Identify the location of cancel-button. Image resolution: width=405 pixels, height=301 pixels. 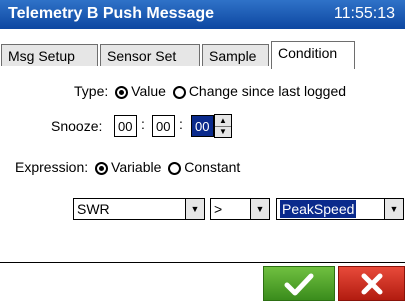
(371, 283).